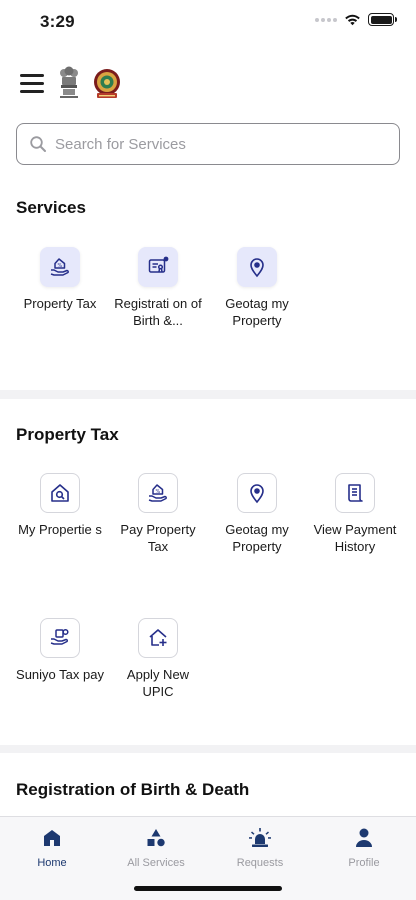 The image size is (416, 900). I want to click on service-tile-property-tax: % Property Tax, so click(60, 280).